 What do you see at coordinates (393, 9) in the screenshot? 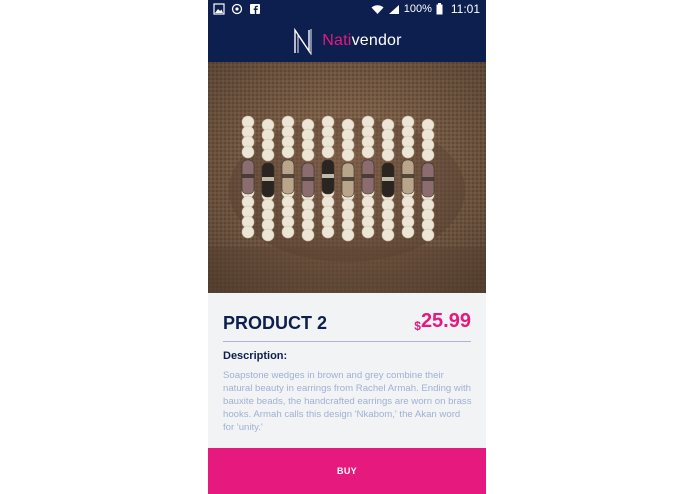
I see `signal-icon` at bounding box center [393, 9].